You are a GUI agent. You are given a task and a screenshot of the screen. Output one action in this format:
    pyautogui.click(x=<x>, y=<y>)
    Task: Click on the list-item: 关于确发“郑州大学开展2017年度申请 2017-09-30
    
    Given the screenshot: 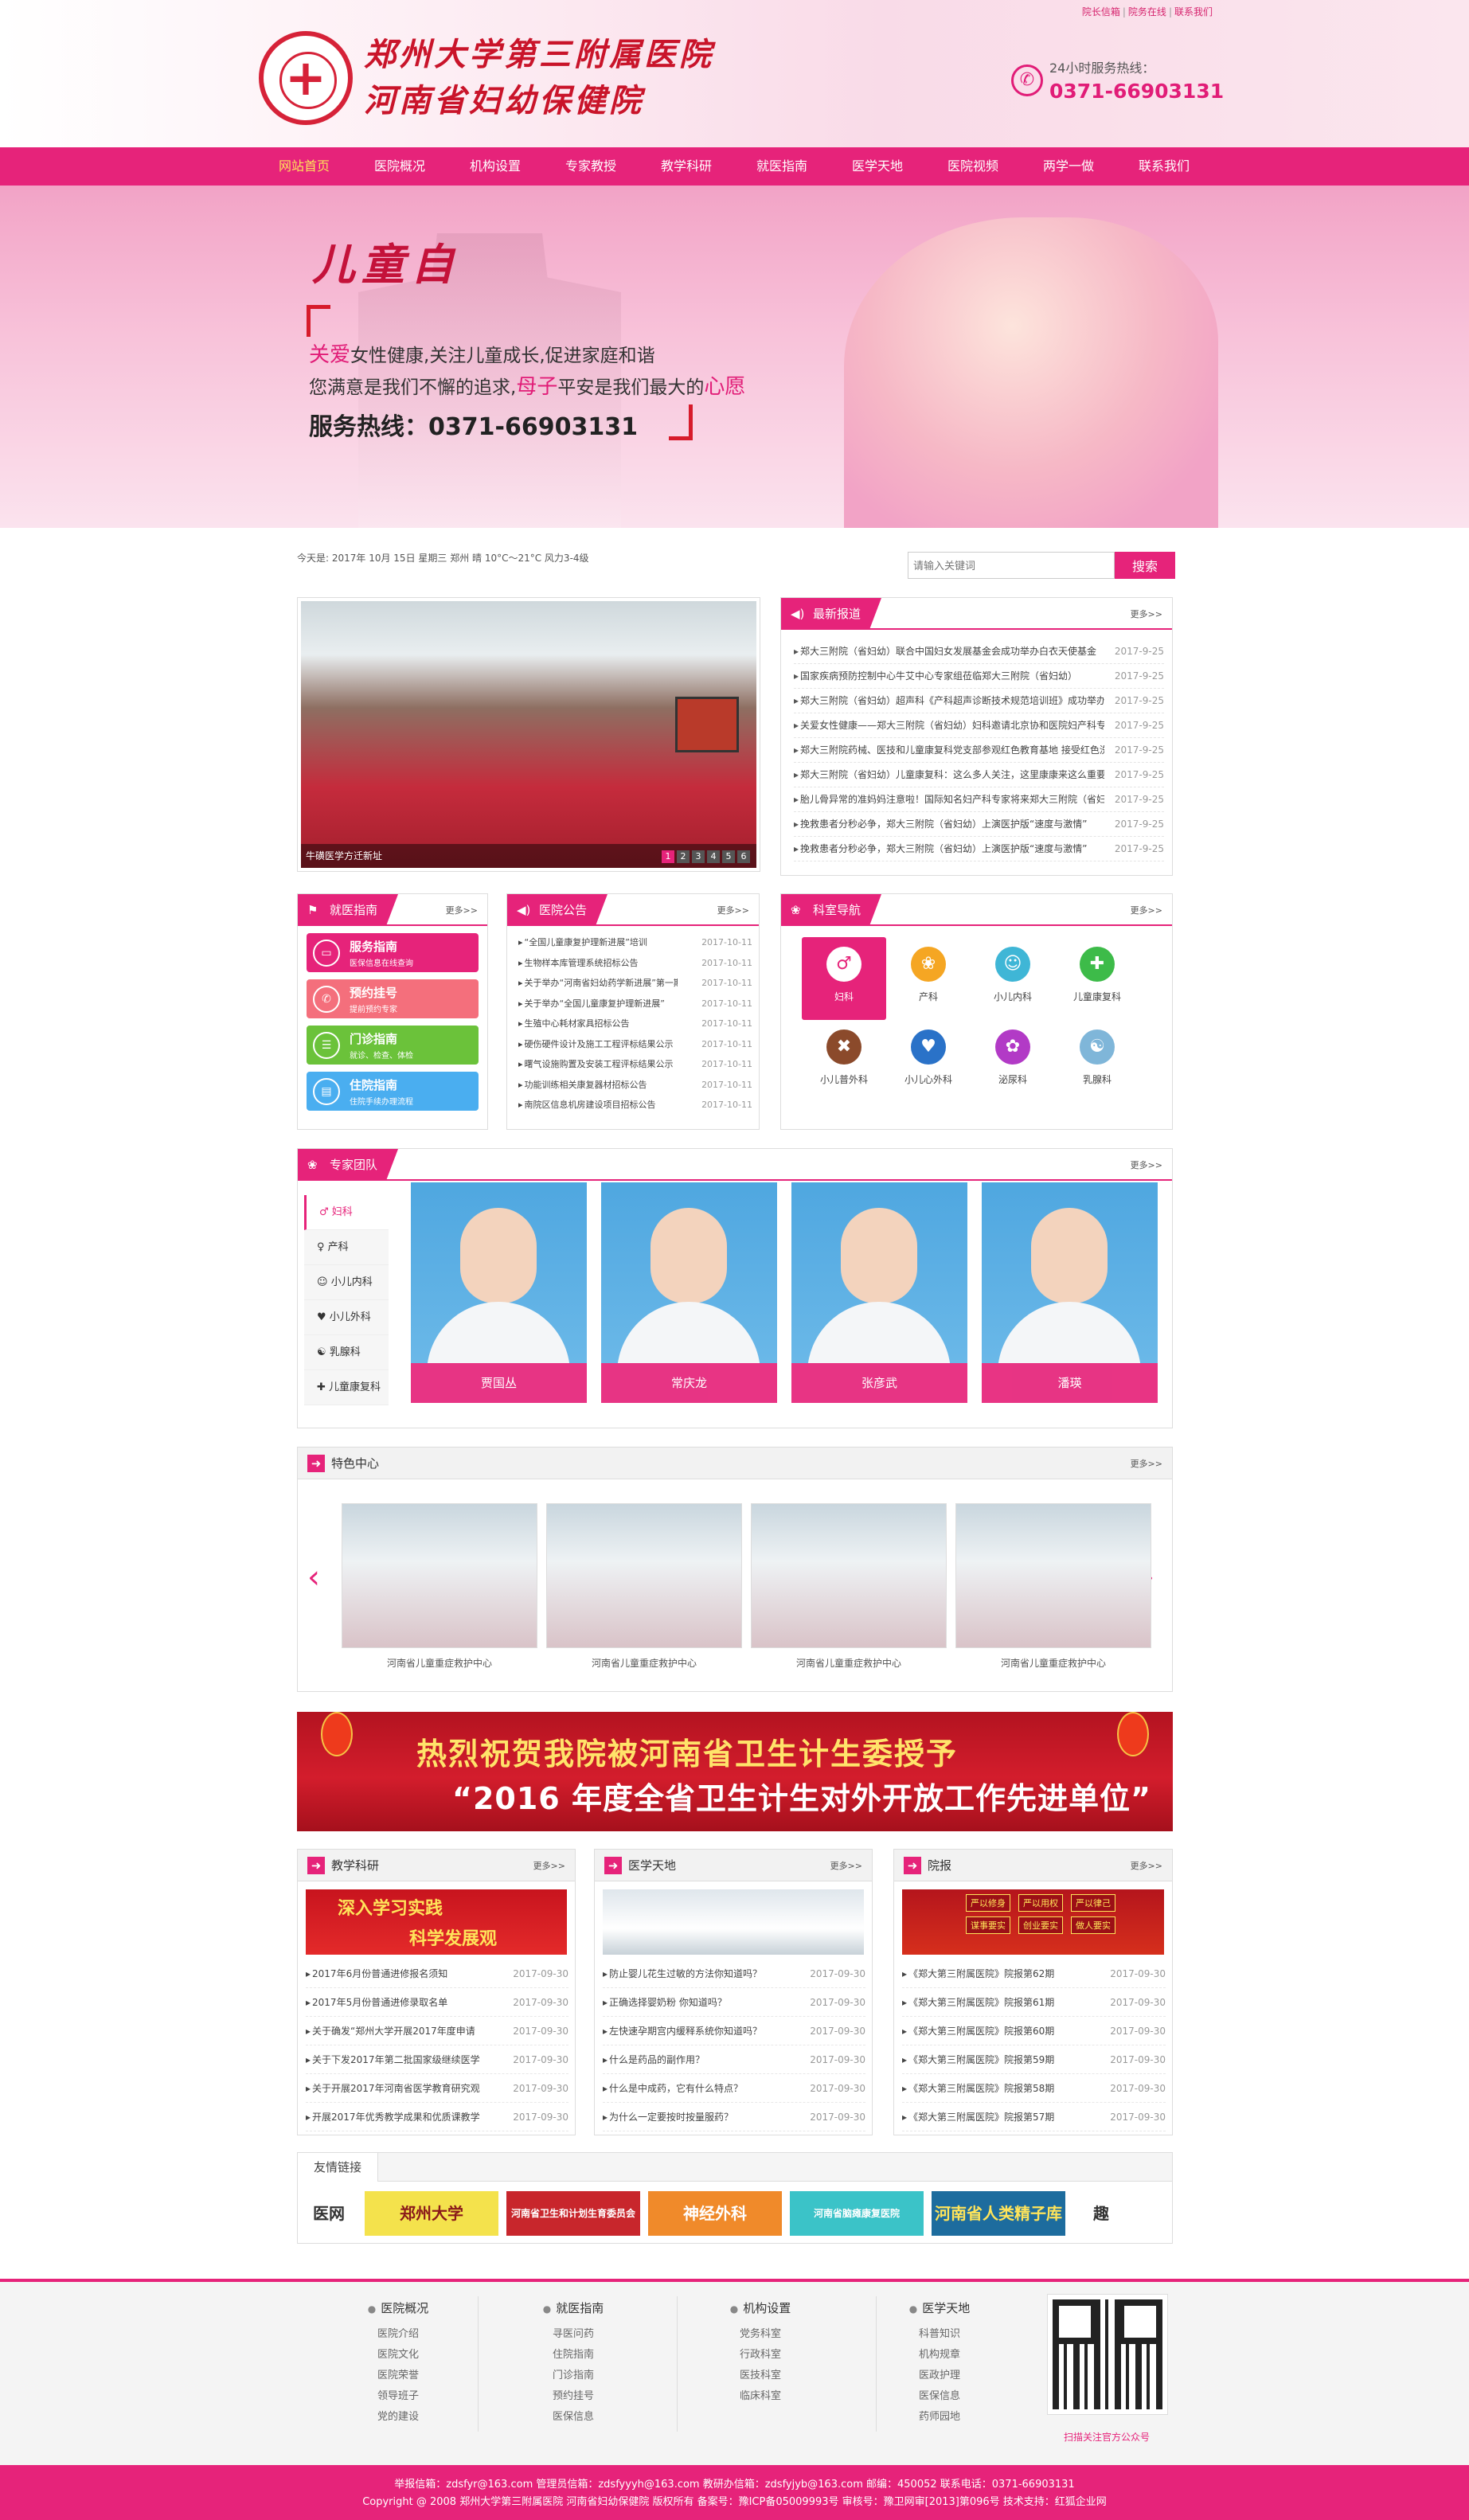 What is the action you would take?
    pyautogui.click(x=437, y=2031)
    